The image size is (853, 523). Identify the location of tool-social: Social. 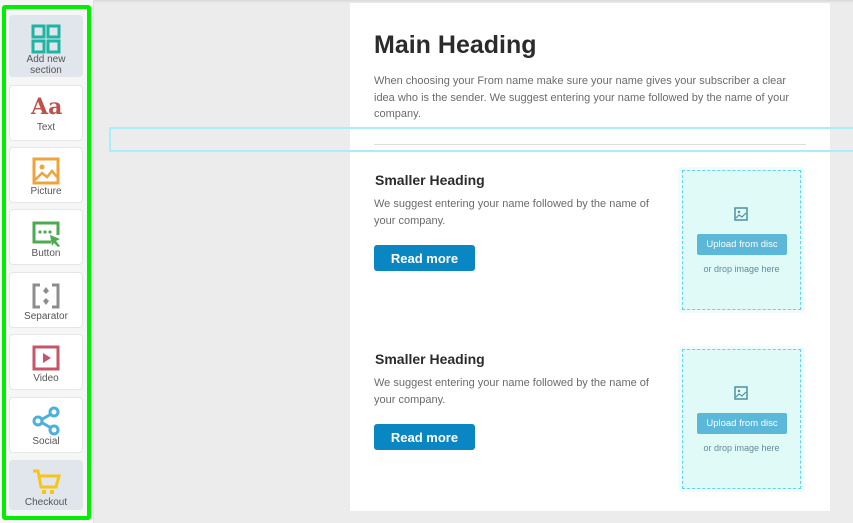
(46, 425).